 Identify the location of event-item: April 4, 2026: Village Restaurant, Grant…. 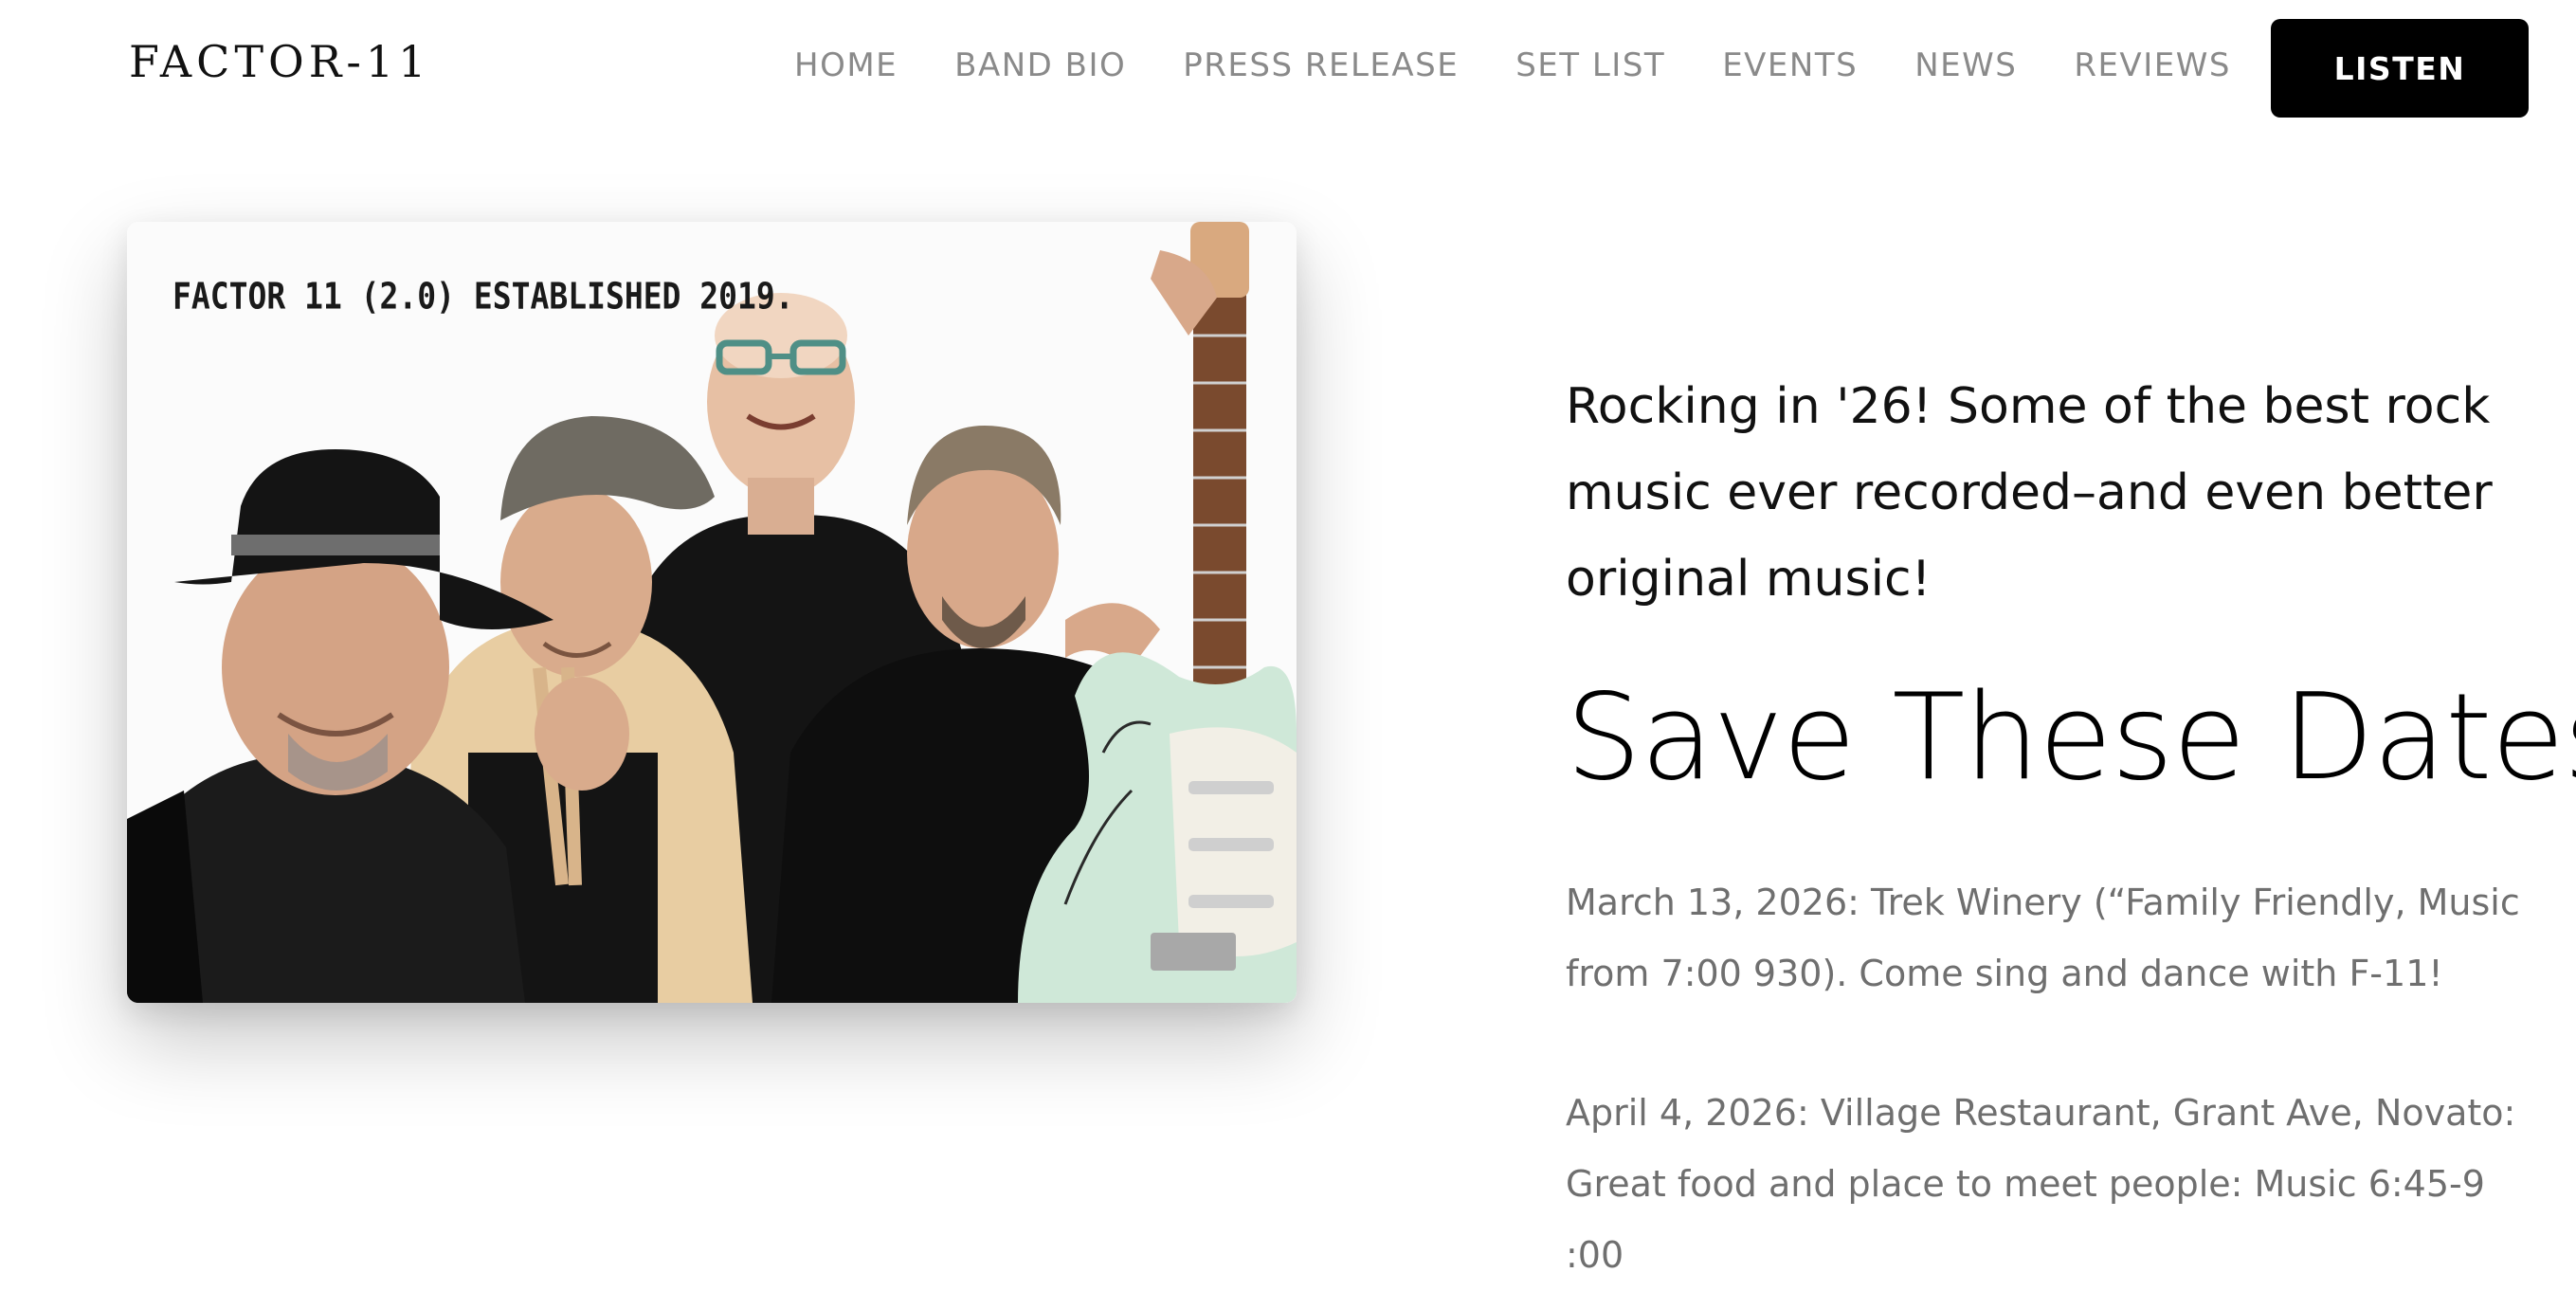
(2041, 1184).